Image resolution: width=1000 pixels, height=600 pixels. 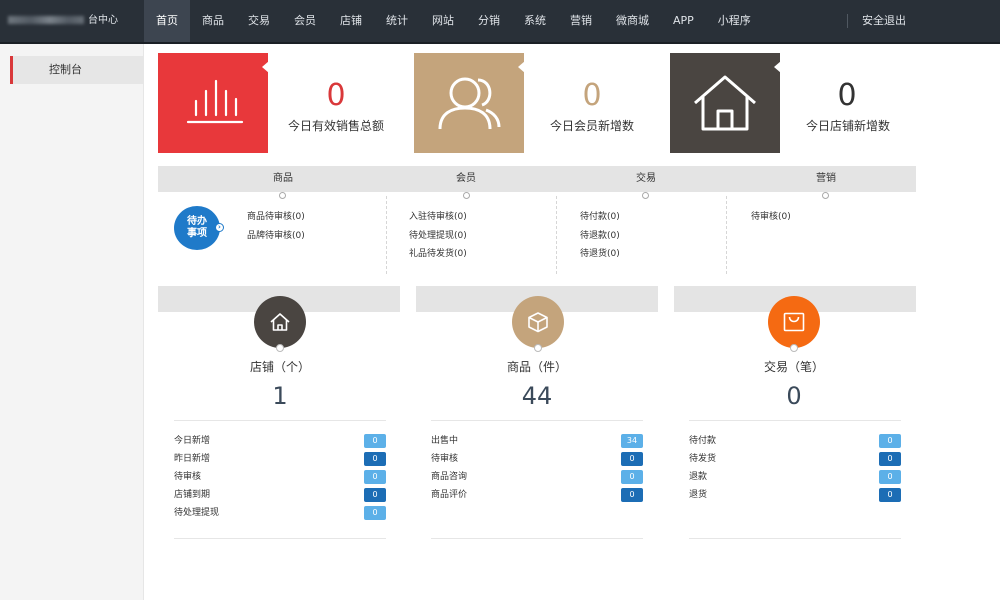 I want to click on shops-row-today-new: 今日新增 0, so click(x=280, y=441).